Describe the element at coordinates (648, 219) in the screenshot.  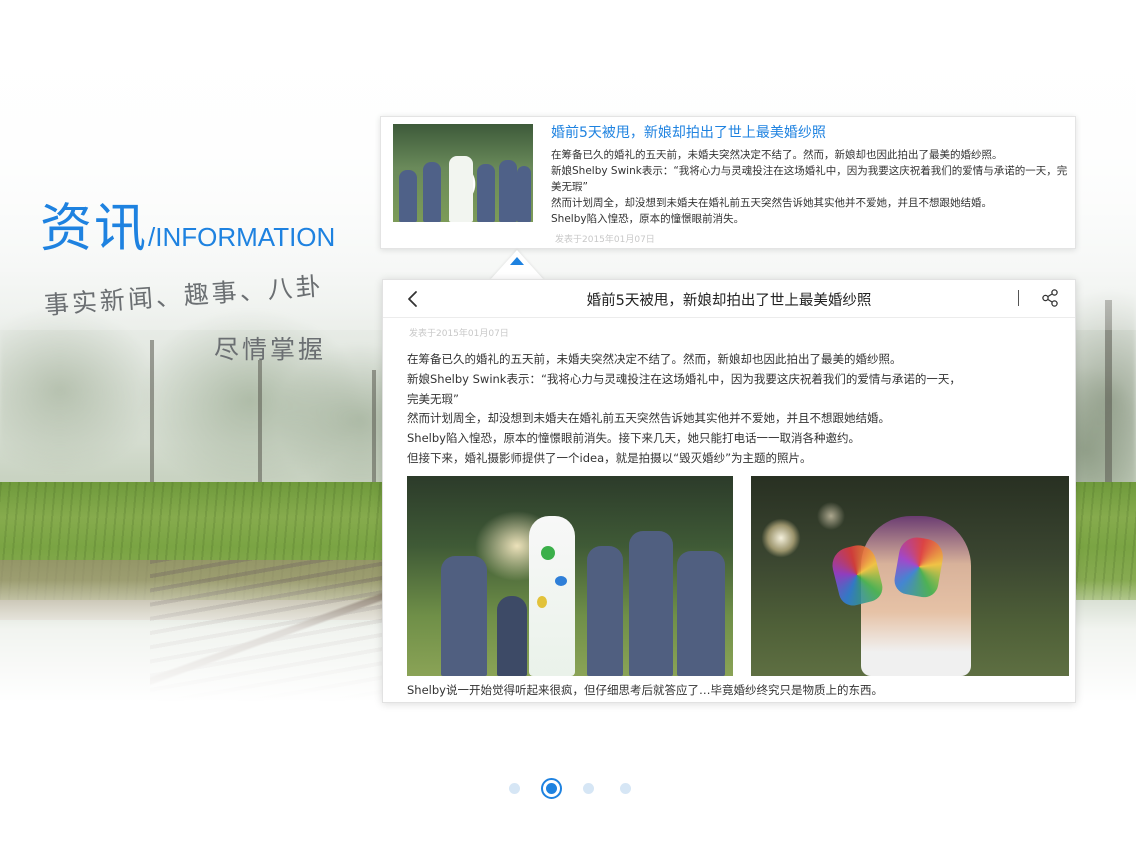
I see `summary-line: Shelby陷入惶恐，原本的憧憬眼前消失。` at that location.